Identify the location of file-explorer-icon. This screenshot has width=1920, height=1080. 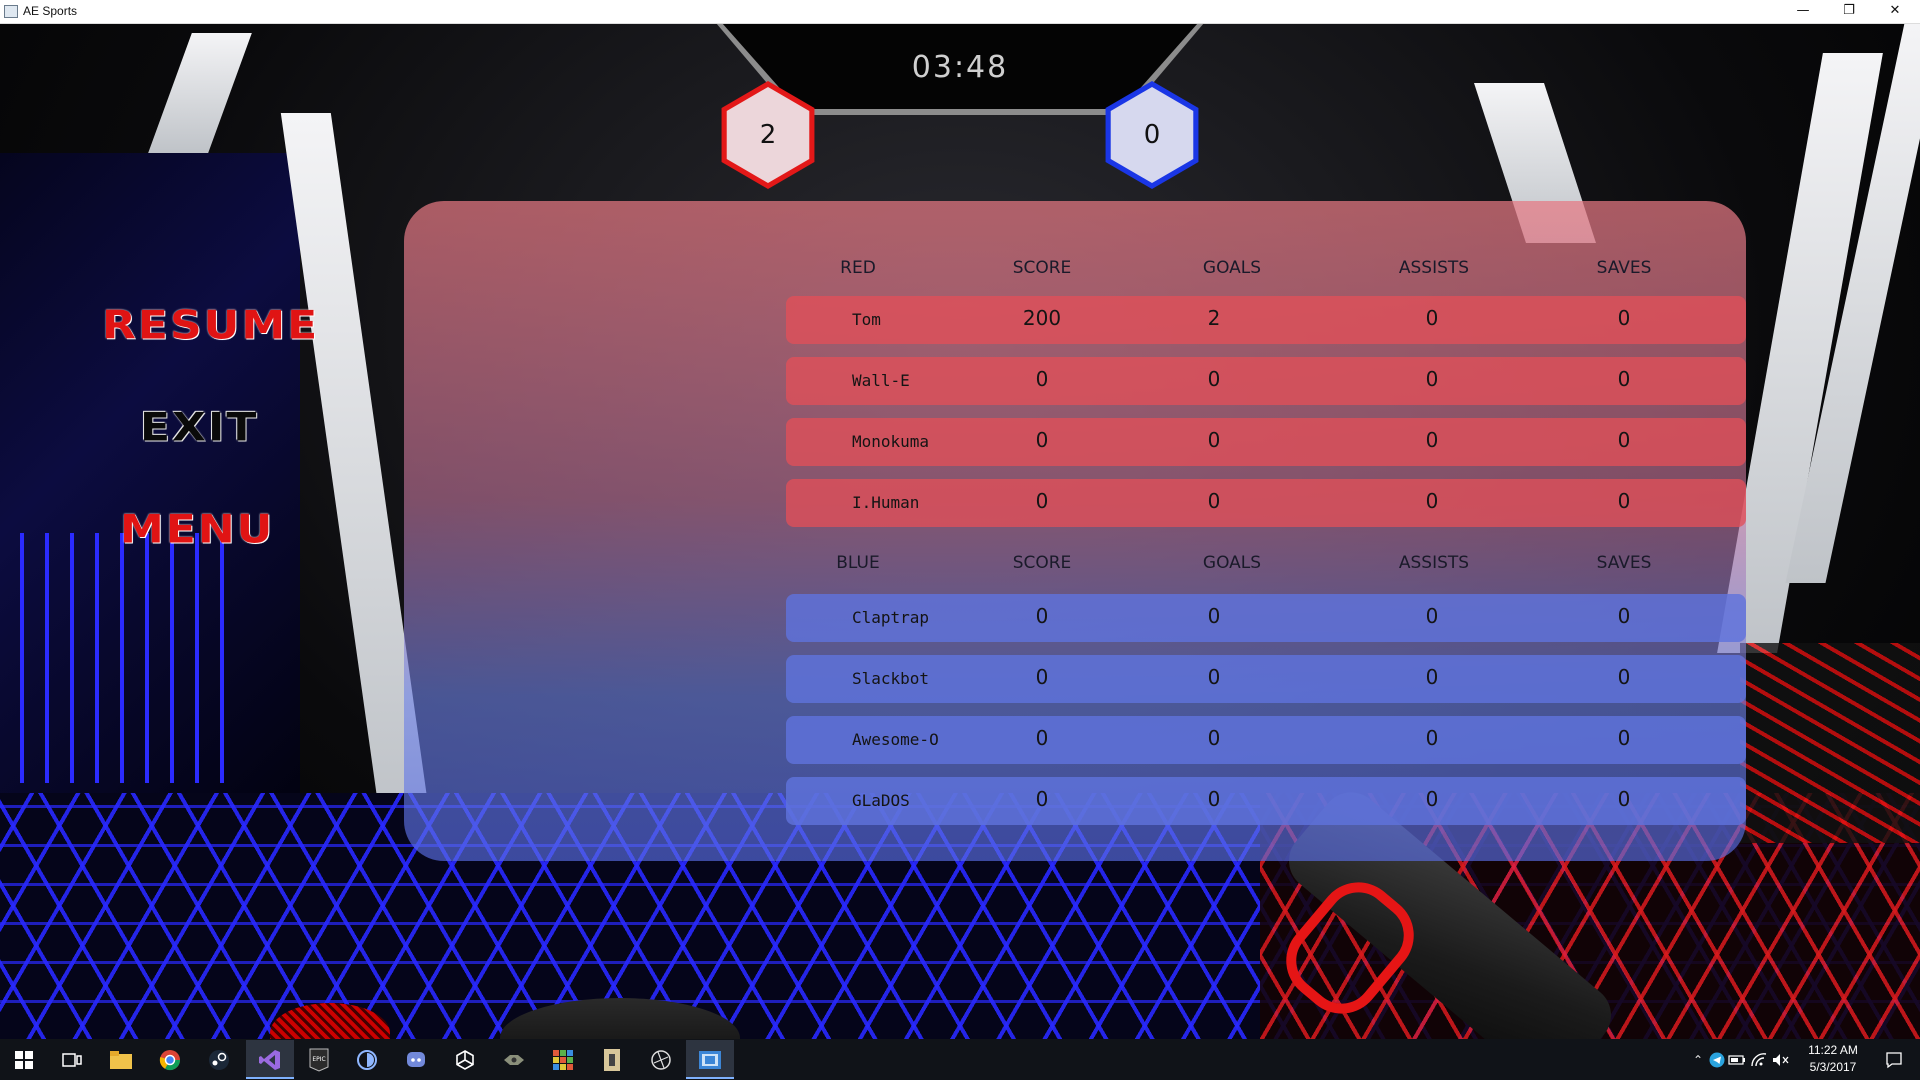
(121, 1060).